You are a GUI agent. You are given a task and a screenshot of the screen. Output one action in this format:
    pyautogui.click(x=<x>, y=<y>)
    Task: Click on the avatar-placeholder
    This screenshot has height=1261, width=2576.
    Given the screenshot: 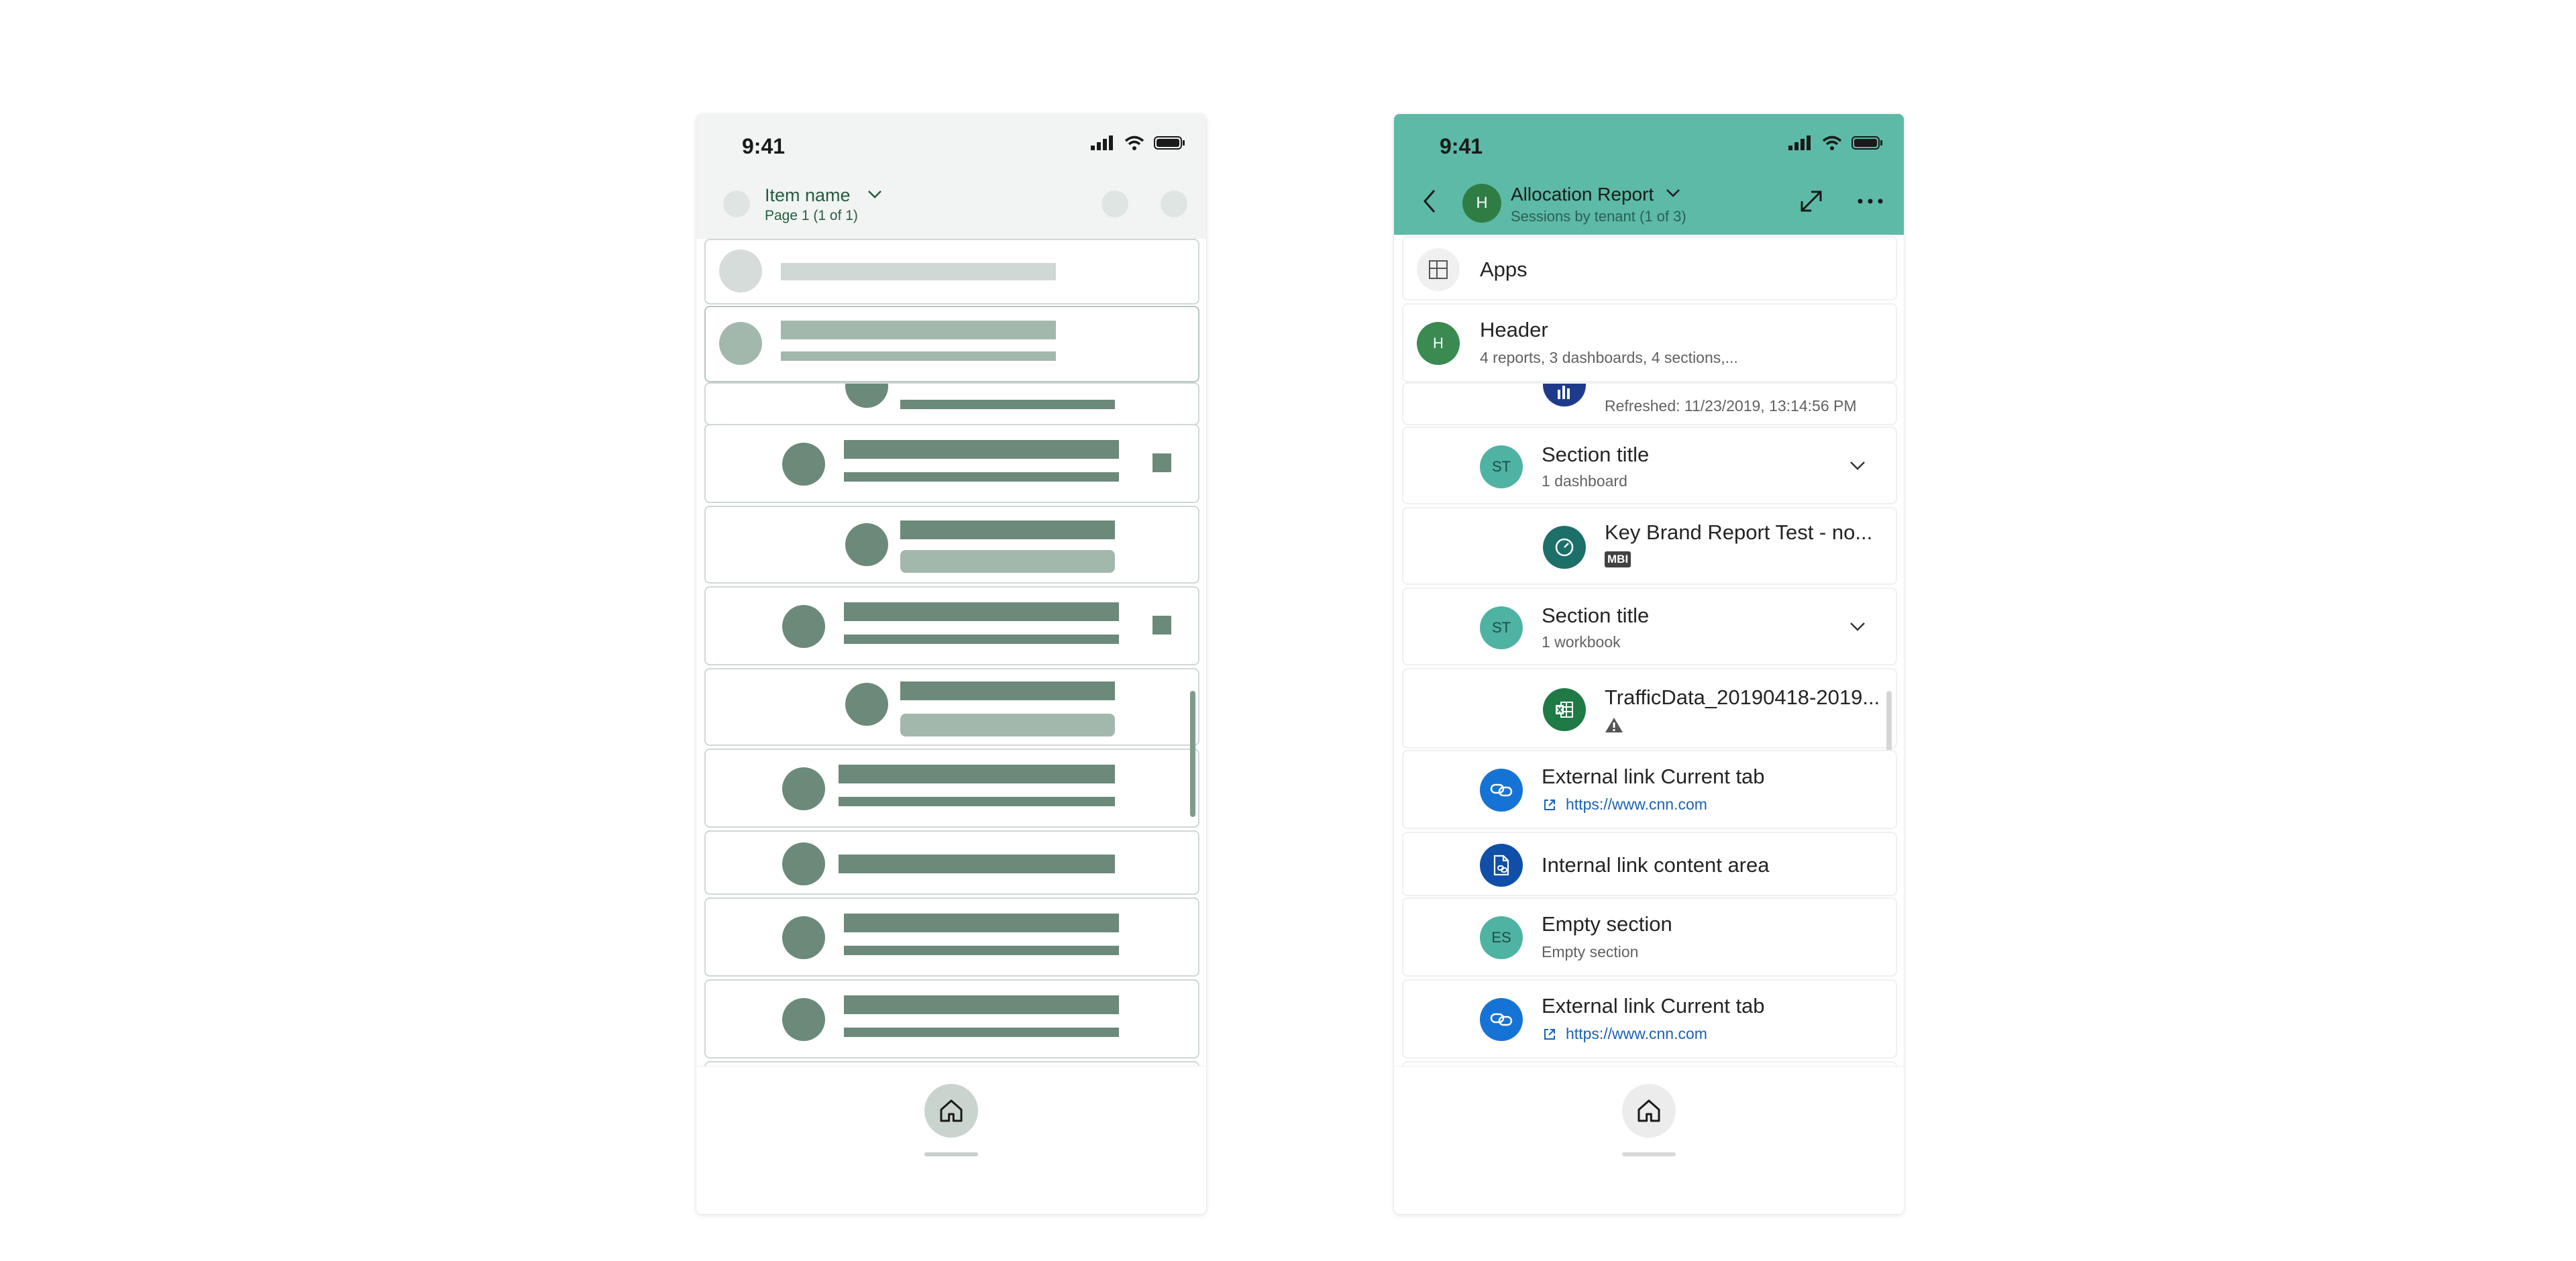 What is the action you would take?
    pyautogui.click(x=736, y=204)
    